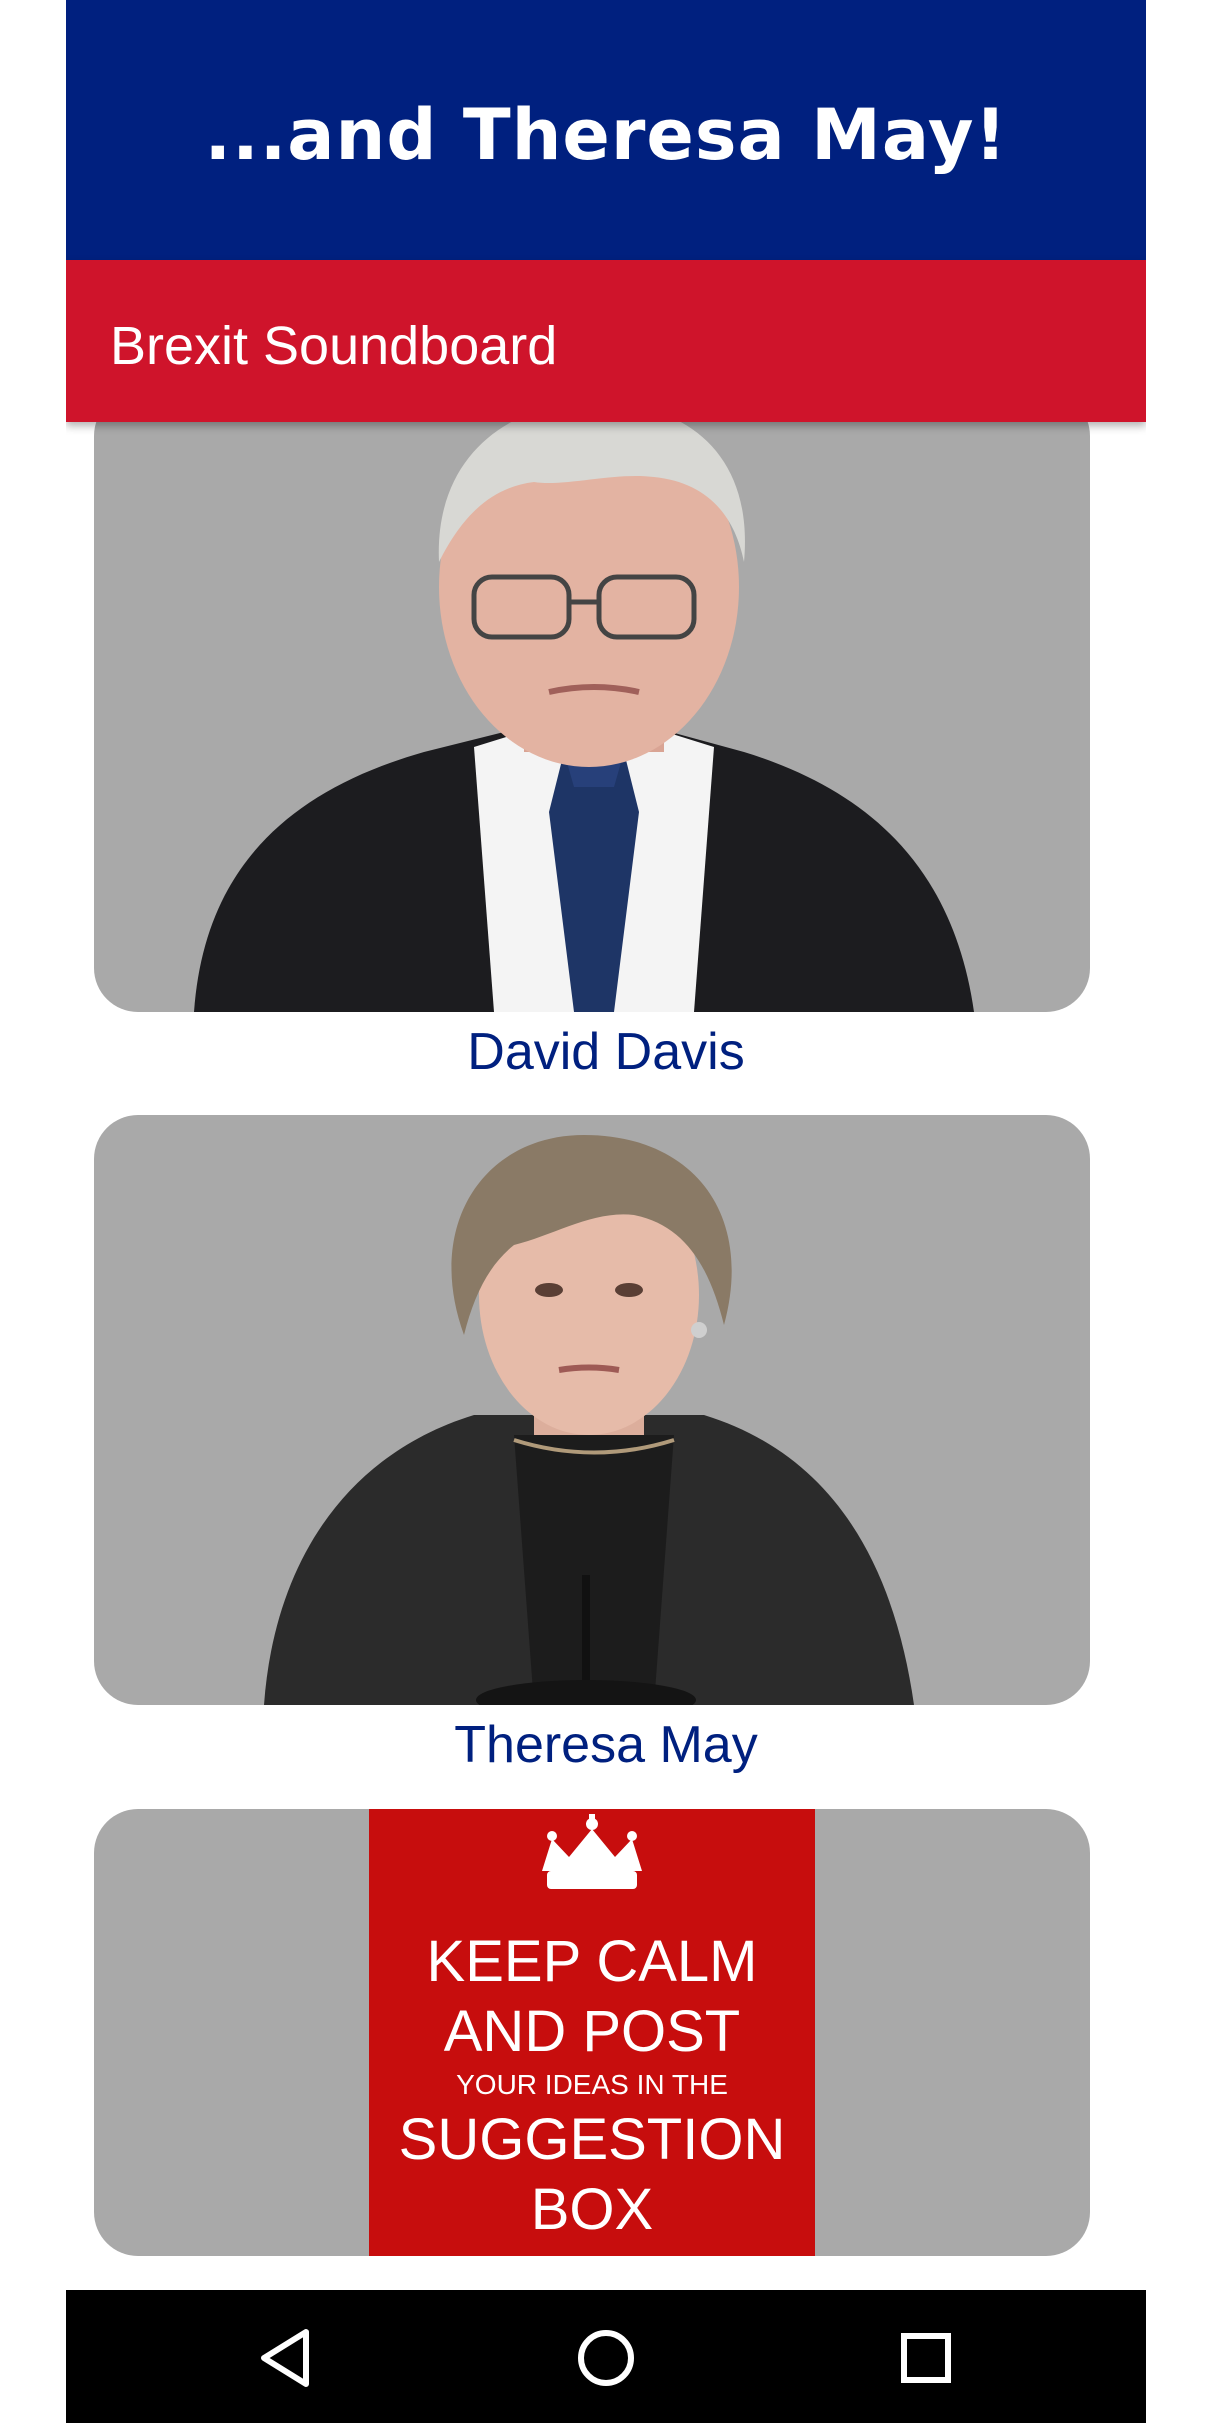 The width and height of the screenshot is (1212, 2423). I want to click on poster-line-3: YOUR IDEAS IN THE, so click(592, 2084).